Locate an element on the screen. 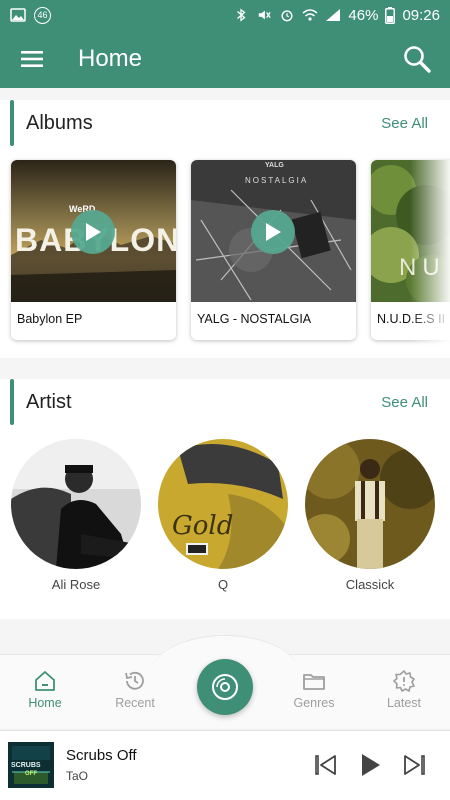  artist-name: Classick is located at coordinates (370, 584).